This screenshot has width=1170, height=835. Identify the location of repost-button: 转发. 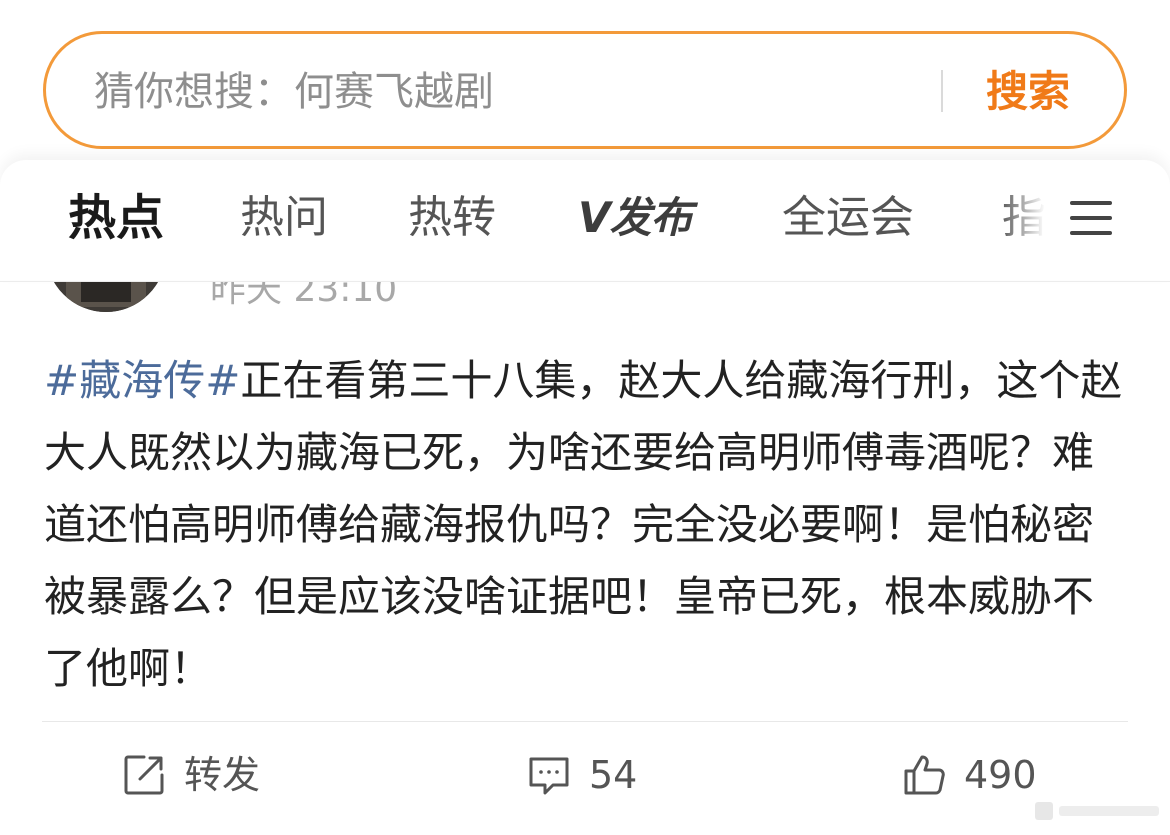
(190, 775).